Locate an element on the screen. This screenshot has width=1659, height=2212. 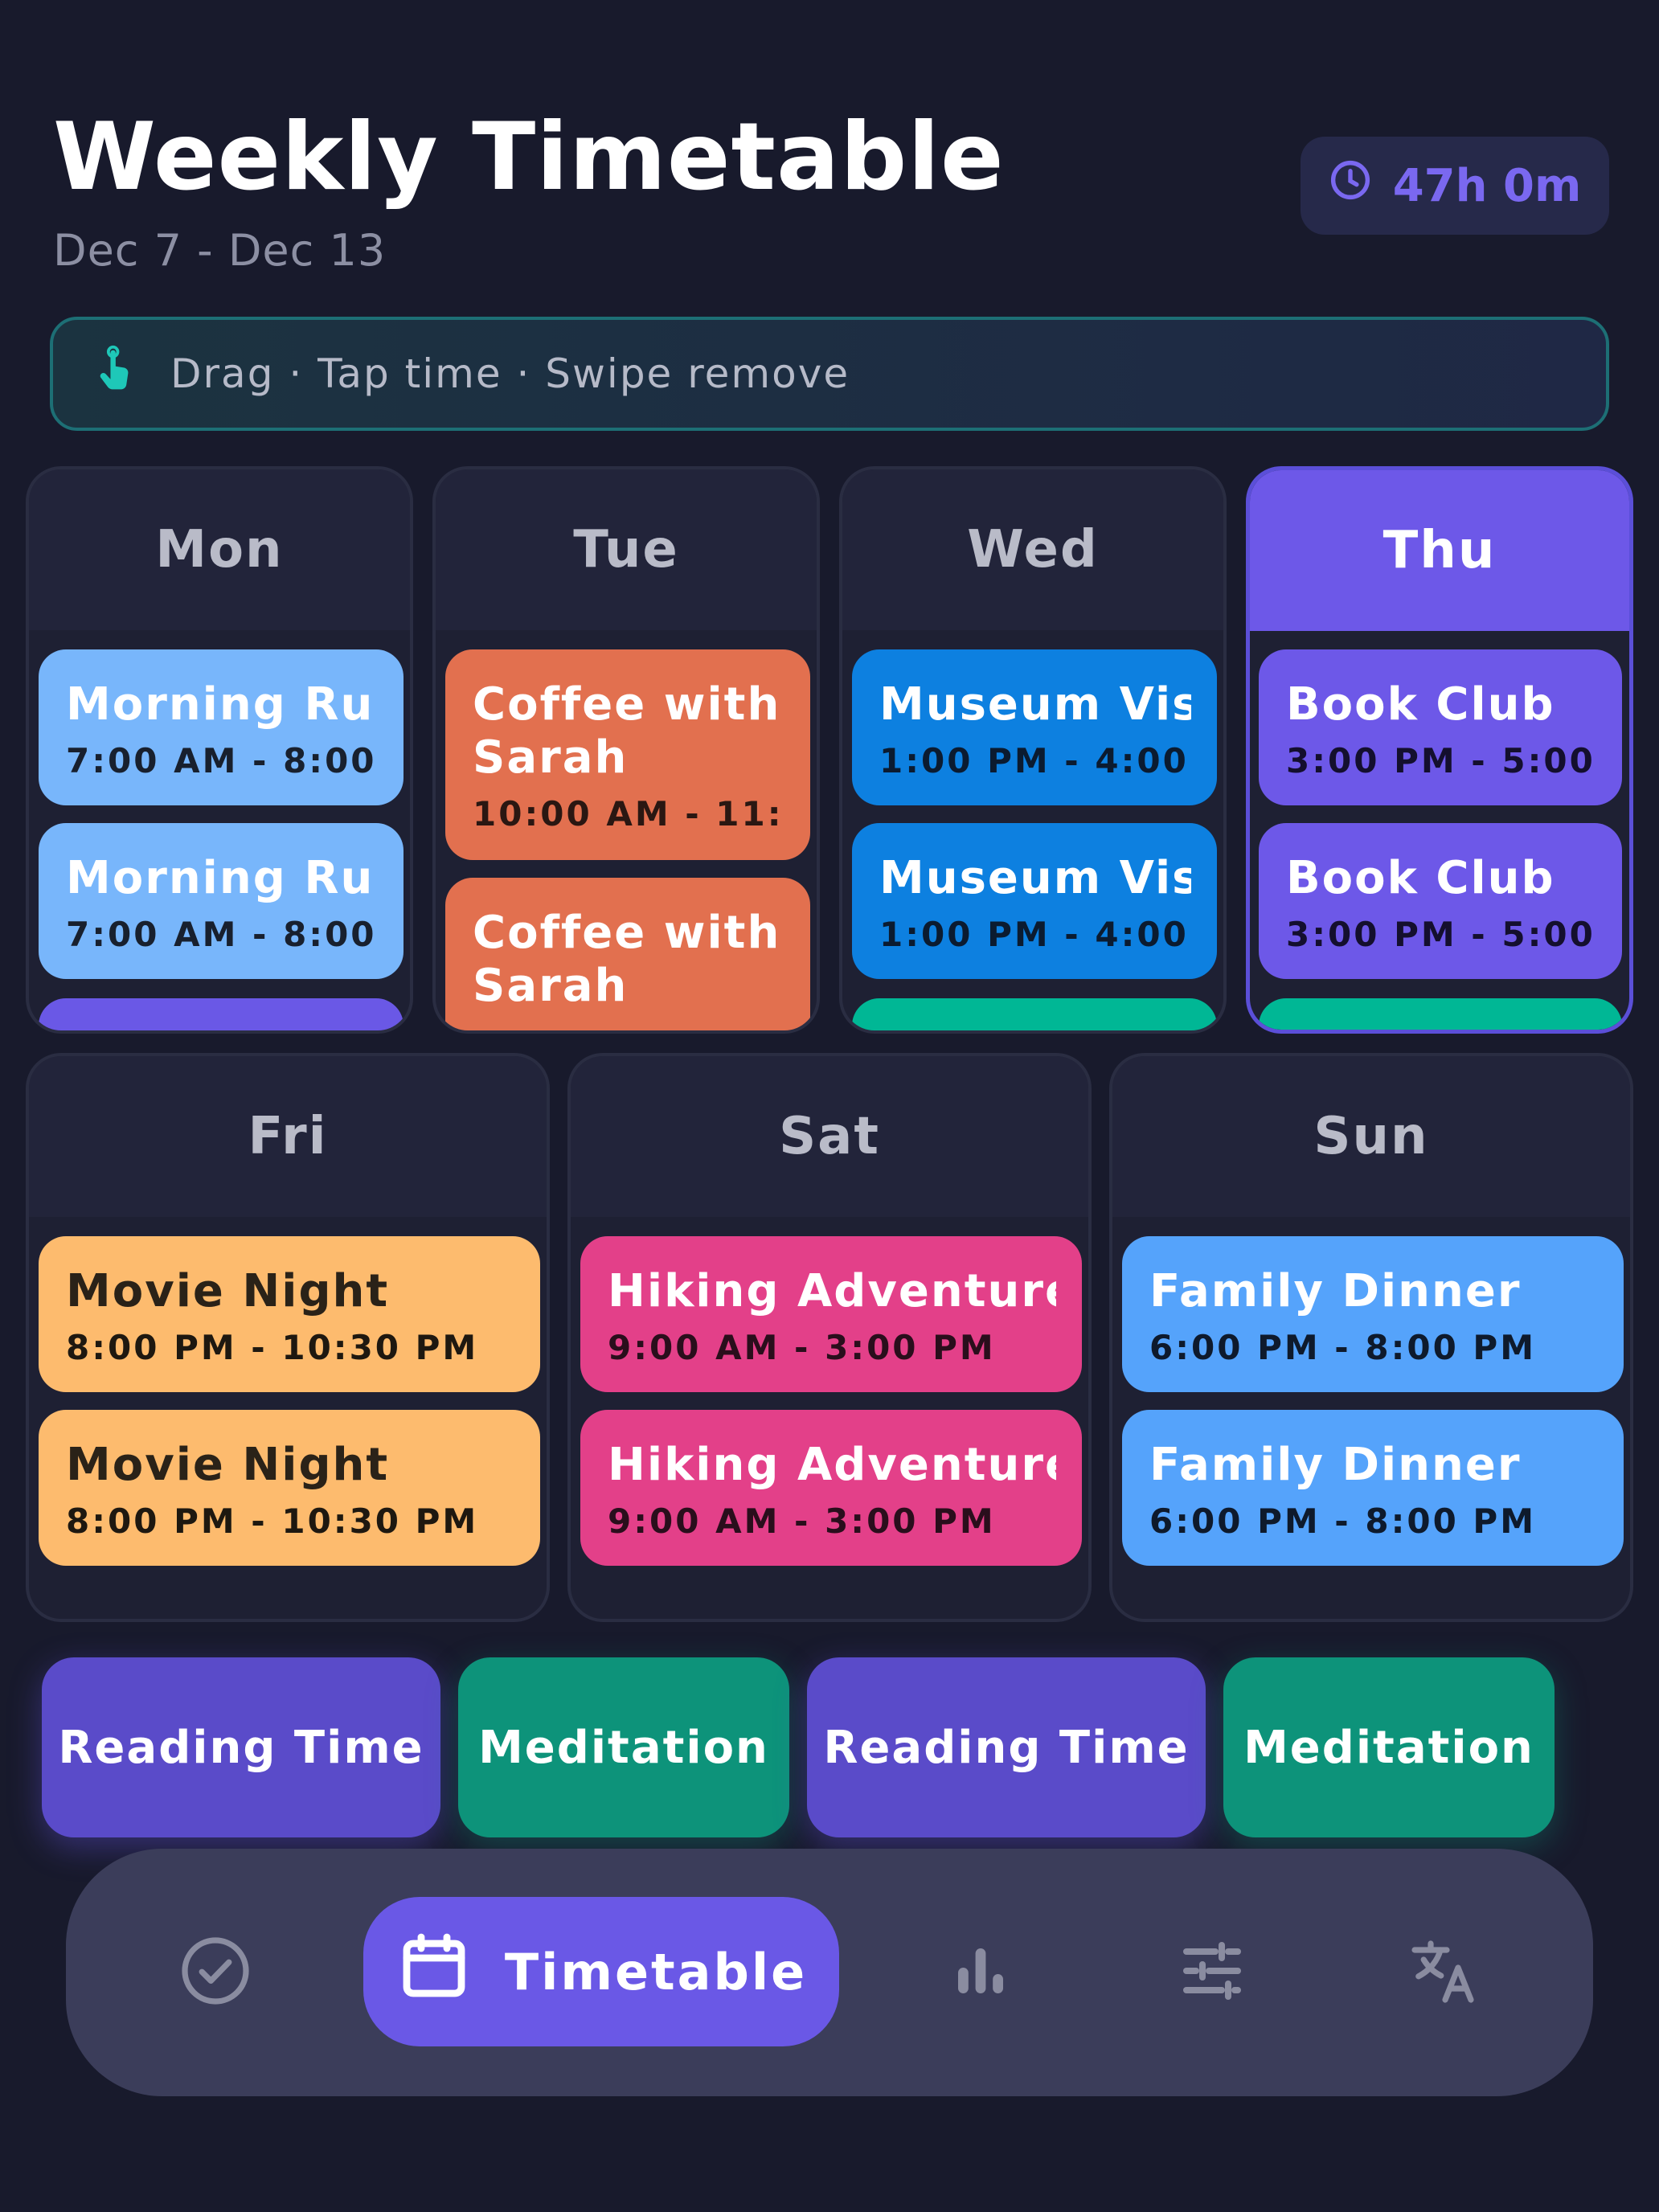
clock-icon is located at coordinates (1350, 185).